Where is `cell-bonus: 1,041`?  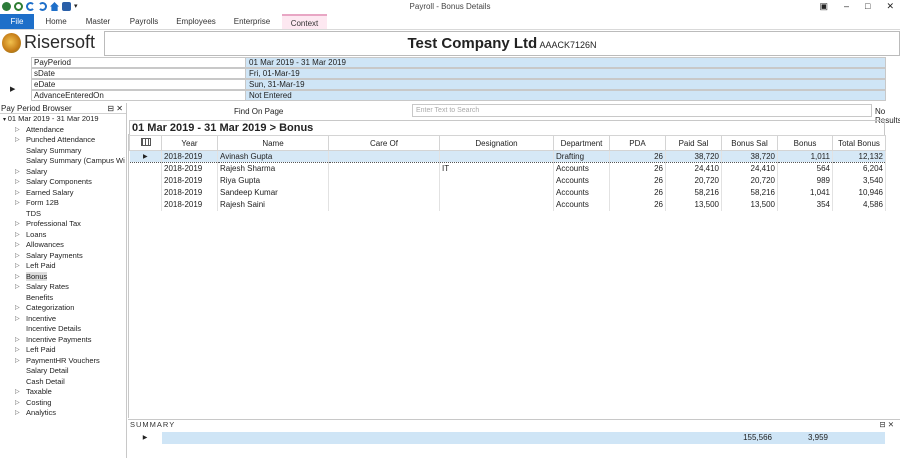
cell-bonus: 1,041 is located at coordinates (805, 192).